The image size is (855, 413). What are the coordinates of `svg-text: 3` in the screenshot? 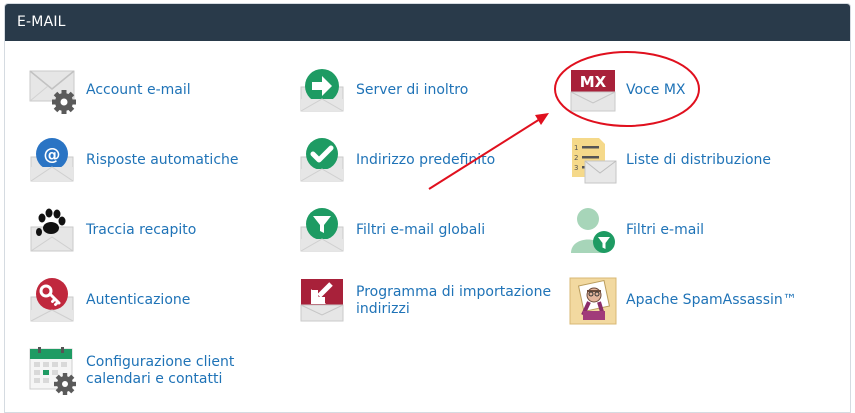 It's located at (576, 168).